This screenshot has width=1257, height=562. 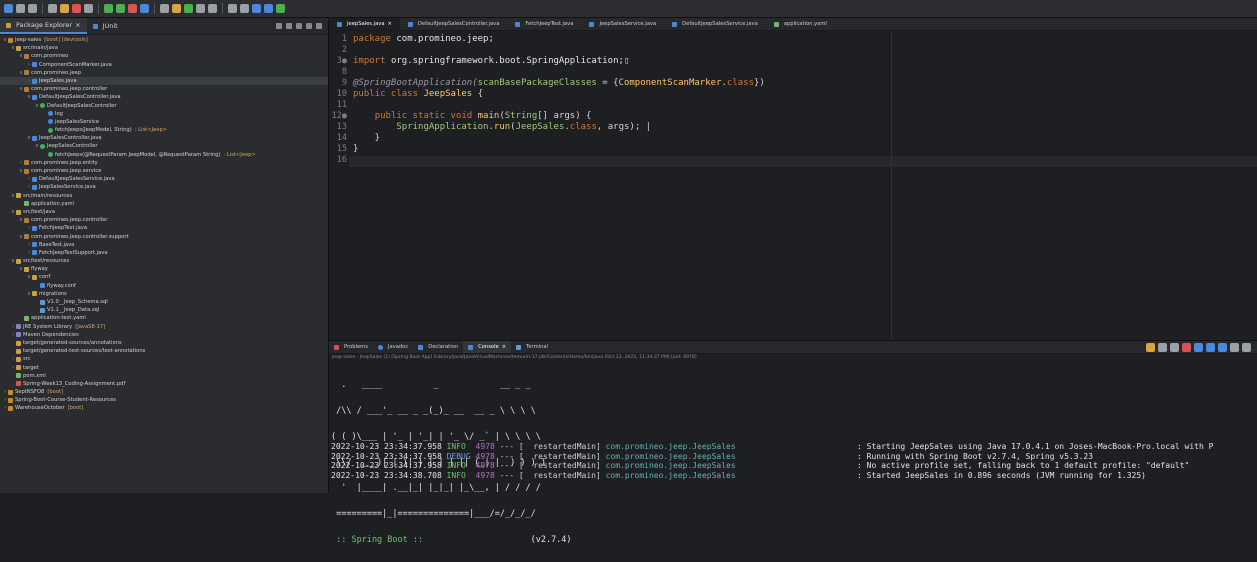 I want to click on resume-icon, so click(x=64, y=8).